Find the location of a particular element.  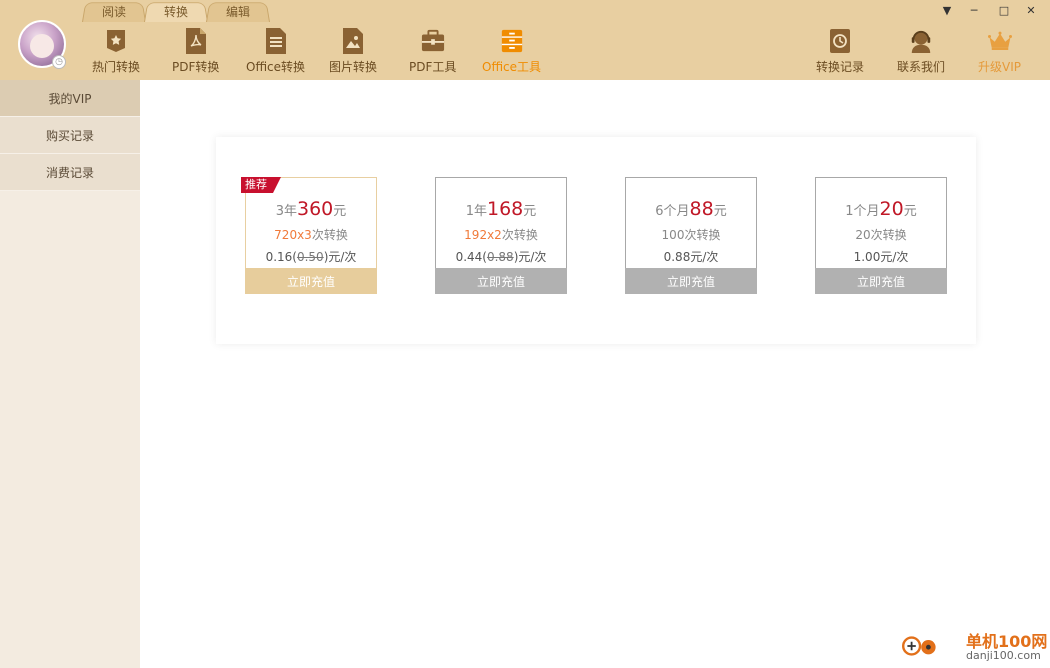

nav-hot-convert: 热门转换 is located at coordinates (116, 51).